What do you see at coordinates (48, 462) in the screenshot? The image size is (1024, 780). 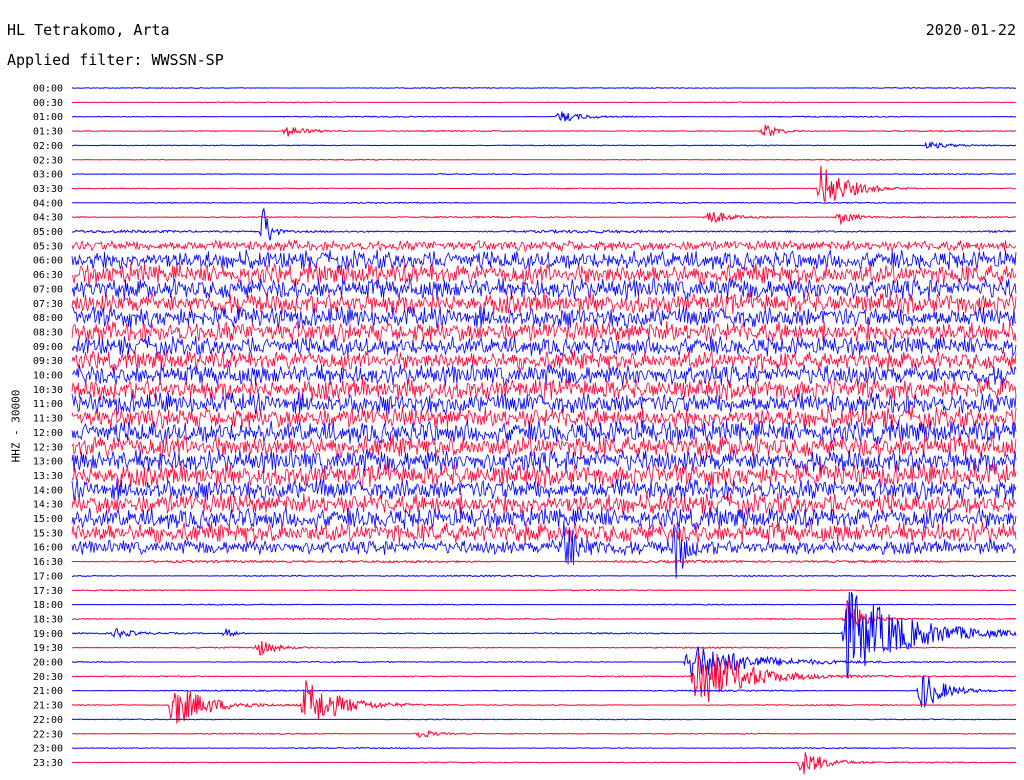 I see `row-time-label: 13:00` at bounding box center [48, 462].